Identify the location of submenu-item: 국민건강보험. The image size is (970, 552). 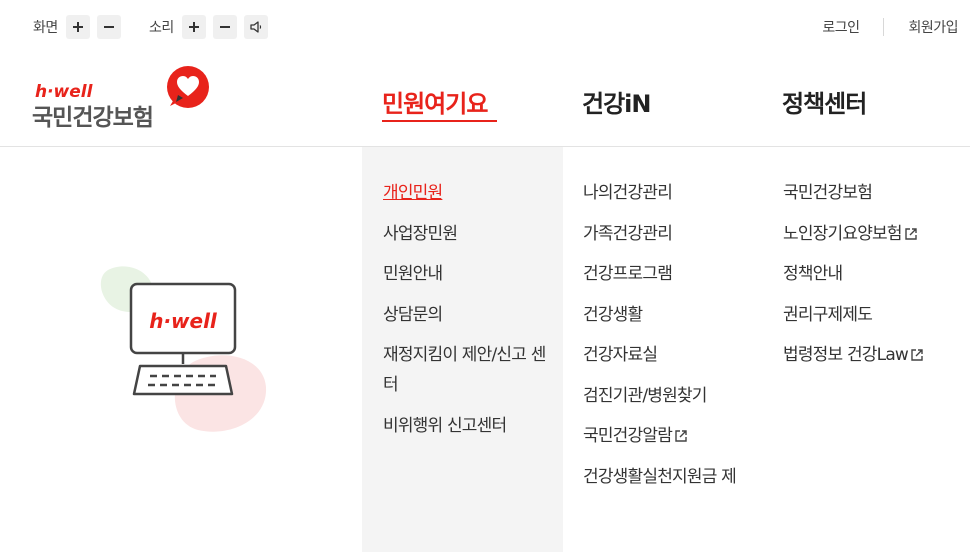
(868, 193).